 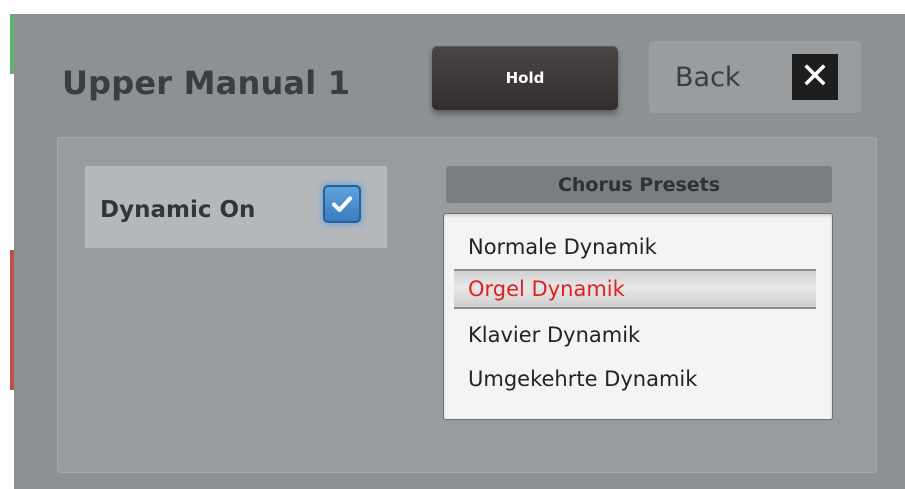 I want to click on dialog-title: Upper Manual 1, so click(x=206, y=83).